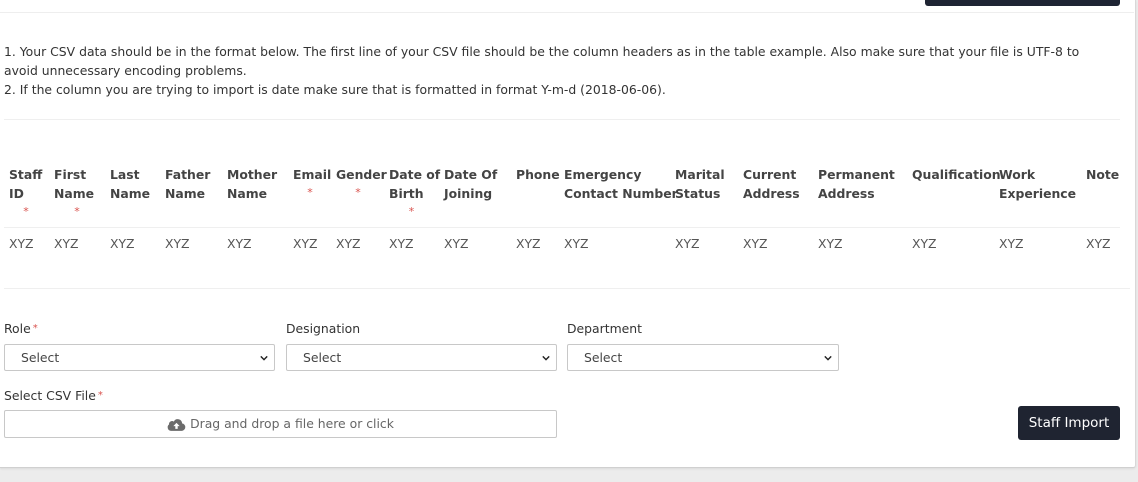 This screenshot has height=482, width=1138. Describe the element at coordinates (187, 184) in the screenshot. I see `table-header-father-name: Father Name` at that location.